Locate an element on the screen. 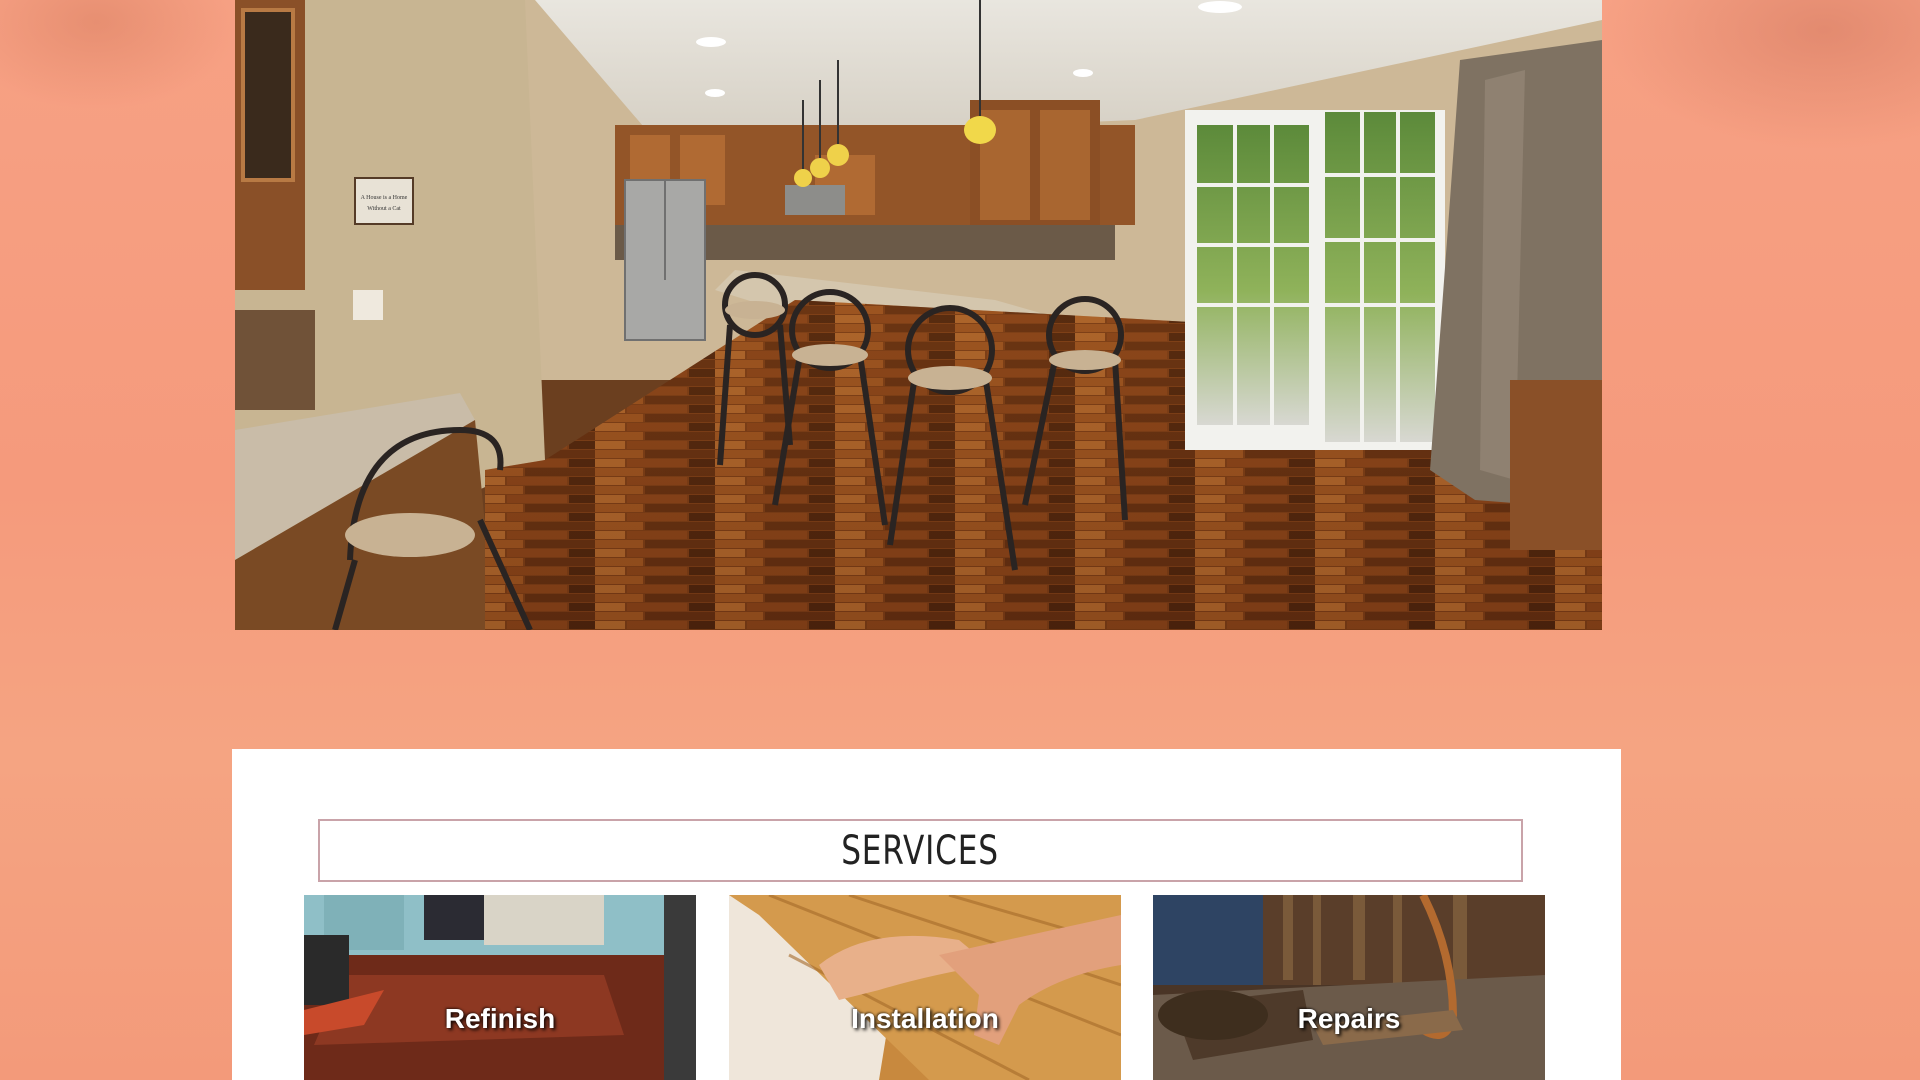 This screenshot has width=1920, height=1080. floor-repair-photo is located at coordinates (1349, 987).